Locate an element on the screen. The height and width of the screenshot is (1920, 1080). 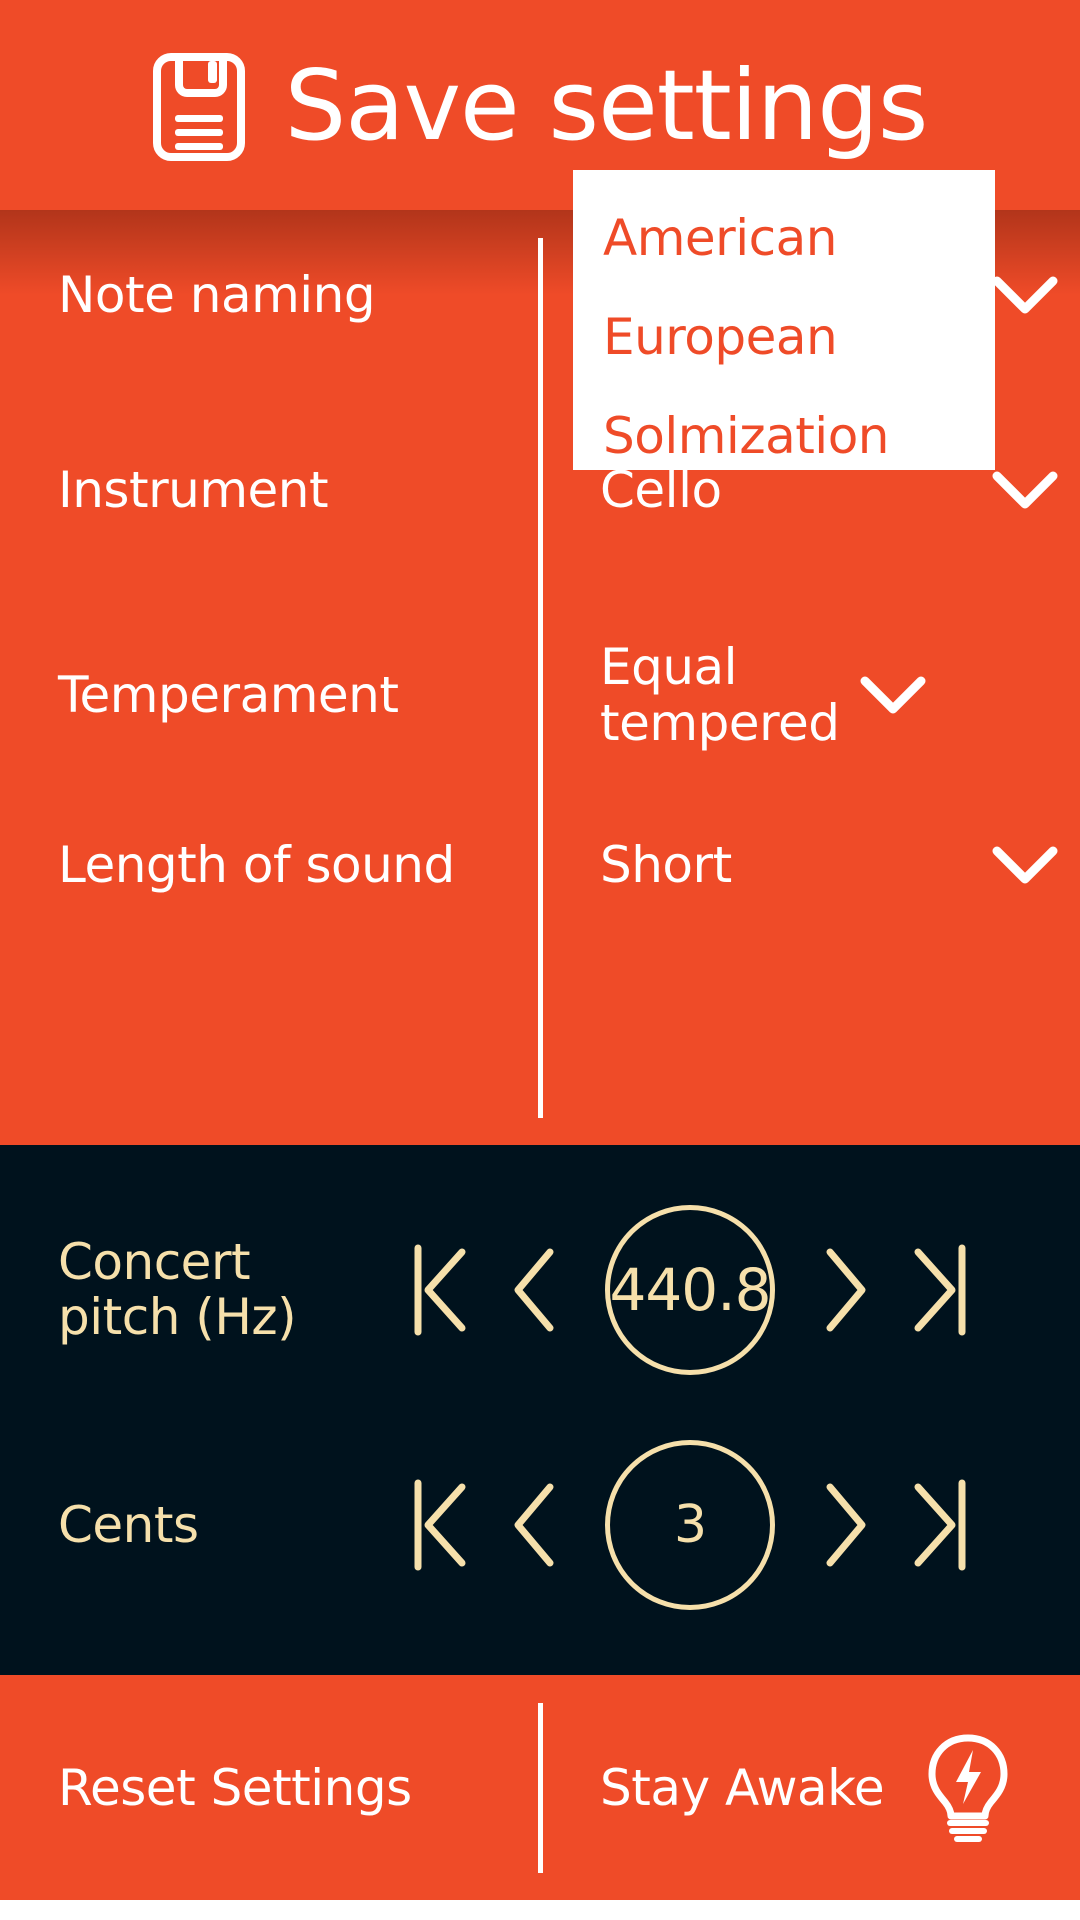
dropdown-option-solmization: Solmization is located at coordinates (784, 435).